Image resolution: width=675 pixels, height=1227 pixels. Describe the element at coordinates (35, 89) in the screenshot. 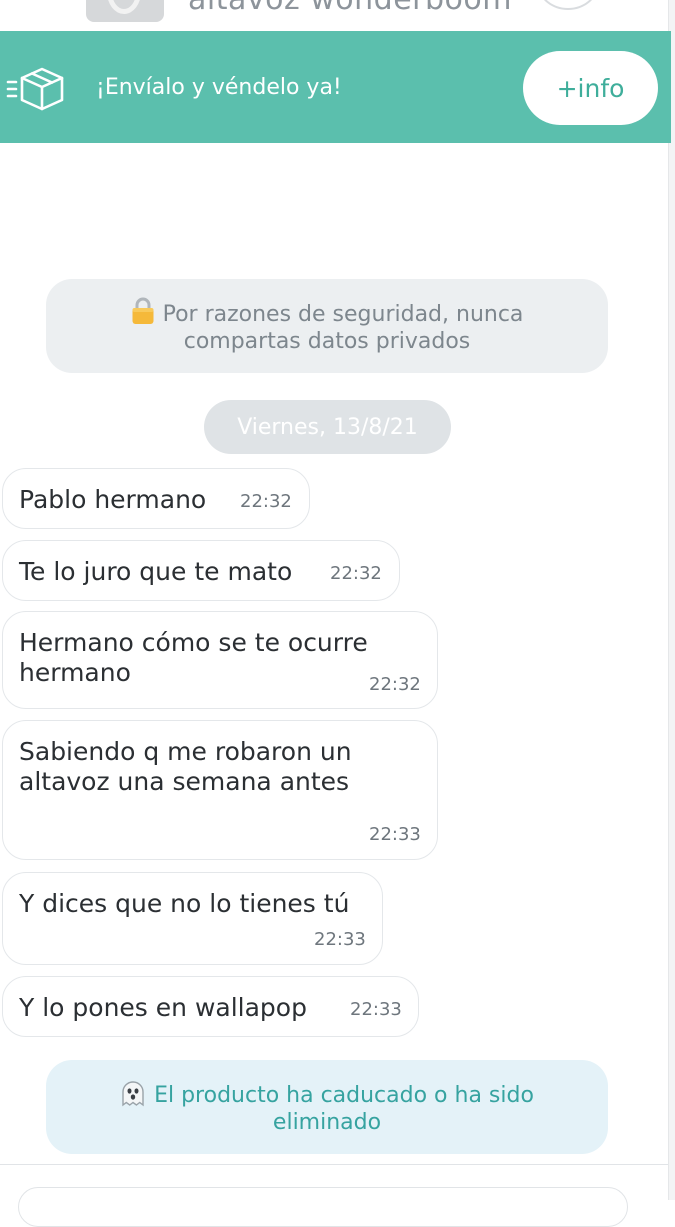

I see `box-shipping-icon` at that location.